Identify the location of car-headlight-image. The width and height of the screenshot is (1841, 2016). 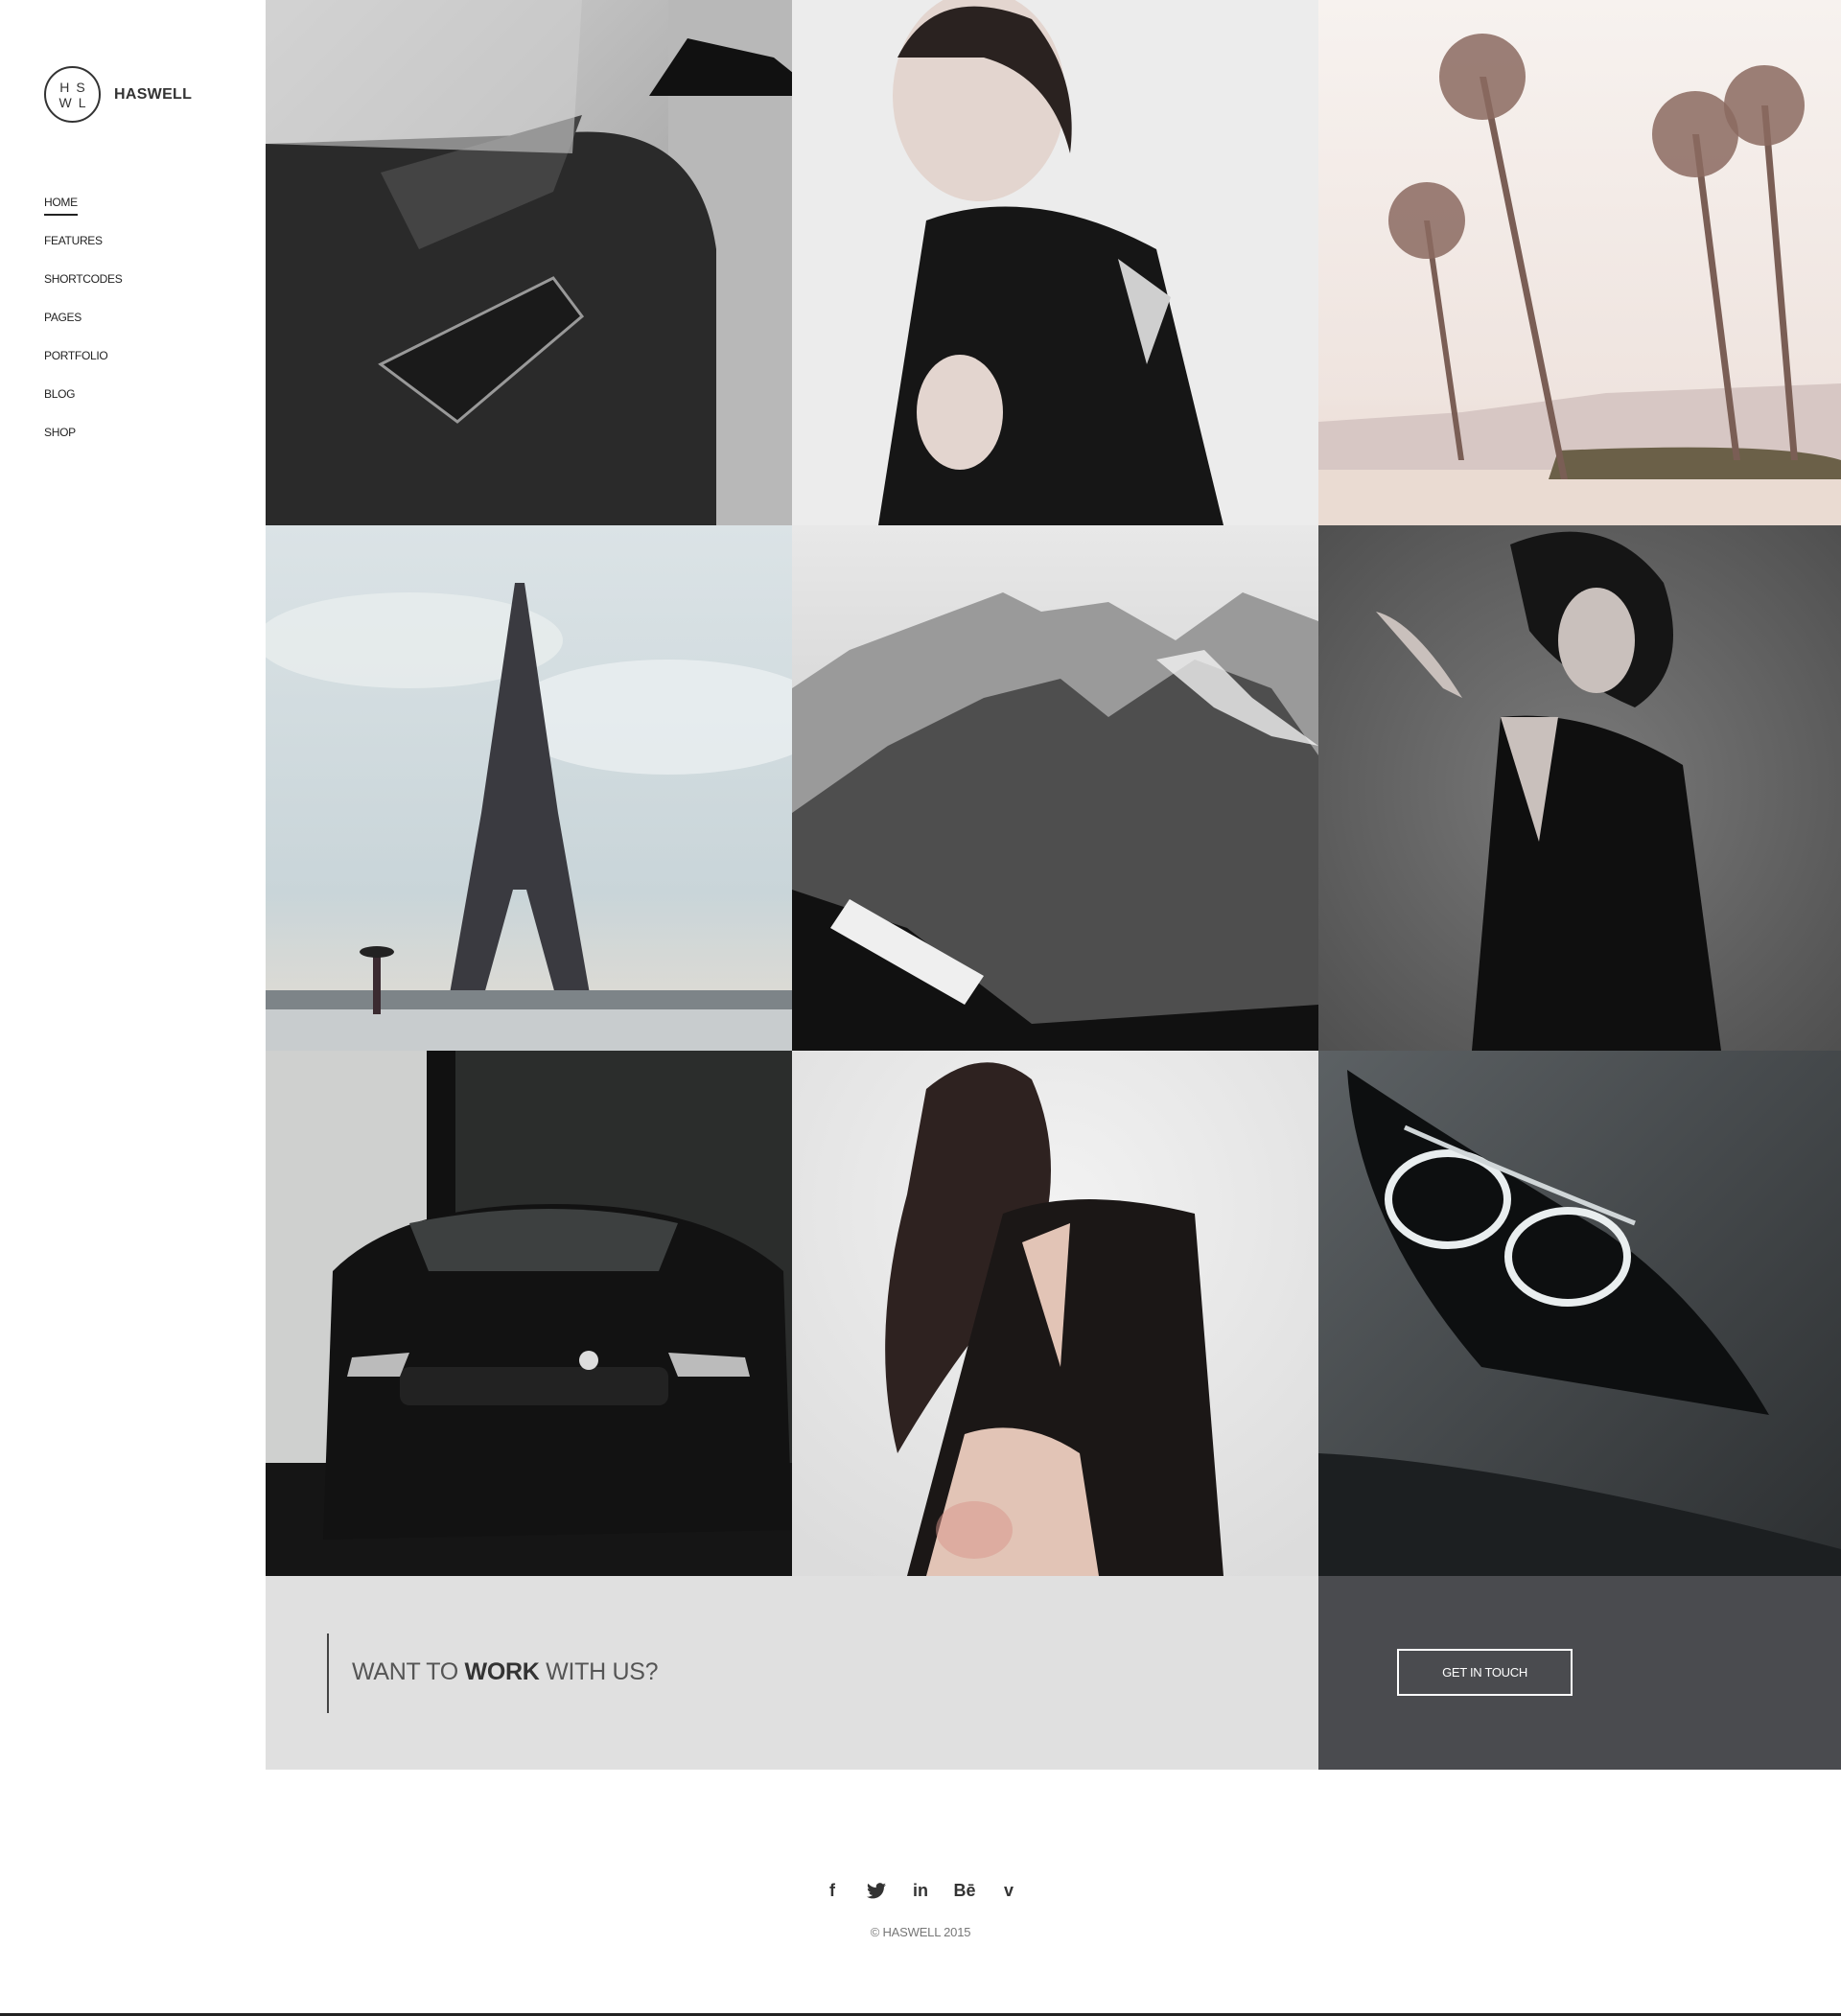
(1579, 1313).